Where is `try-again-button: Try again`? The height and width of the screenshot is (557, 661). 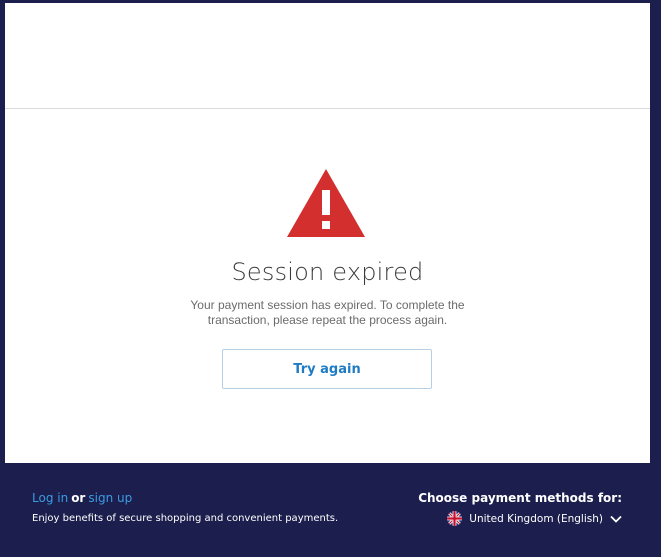
try-again-button: Try again is located at coordinates (327, 369).